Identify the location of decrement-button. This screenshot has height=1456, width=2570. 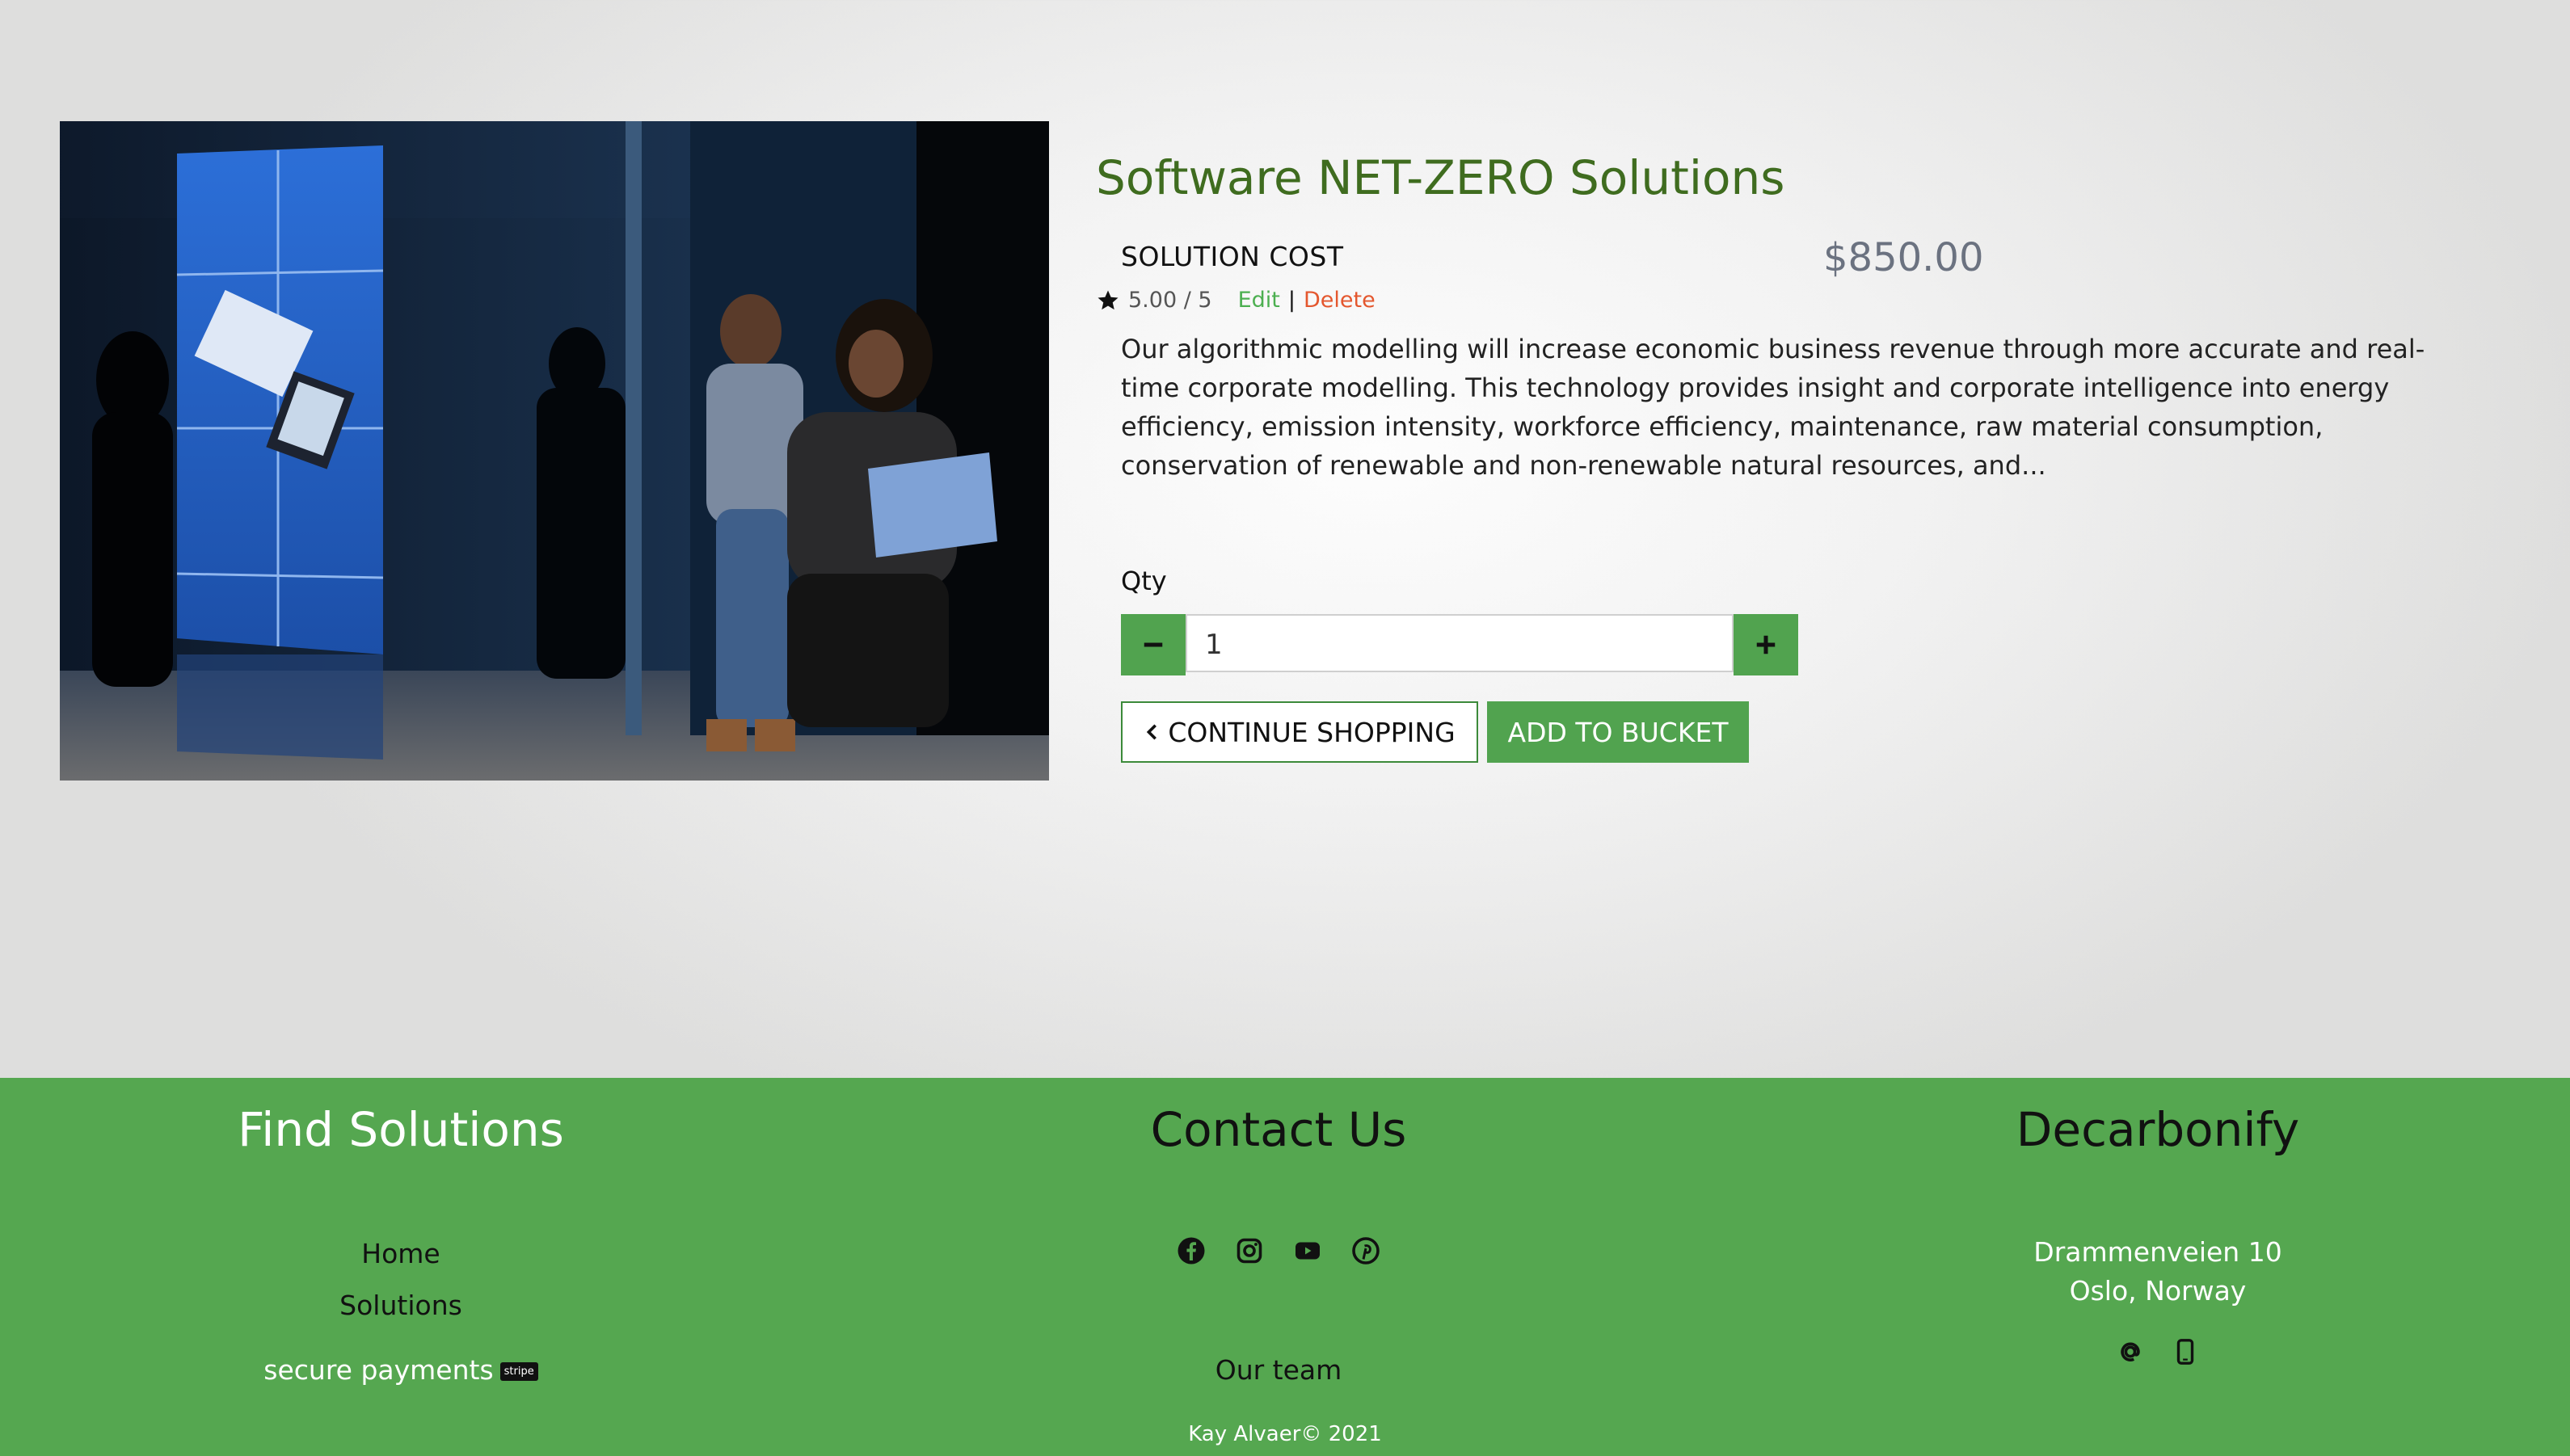
(1153, 644).